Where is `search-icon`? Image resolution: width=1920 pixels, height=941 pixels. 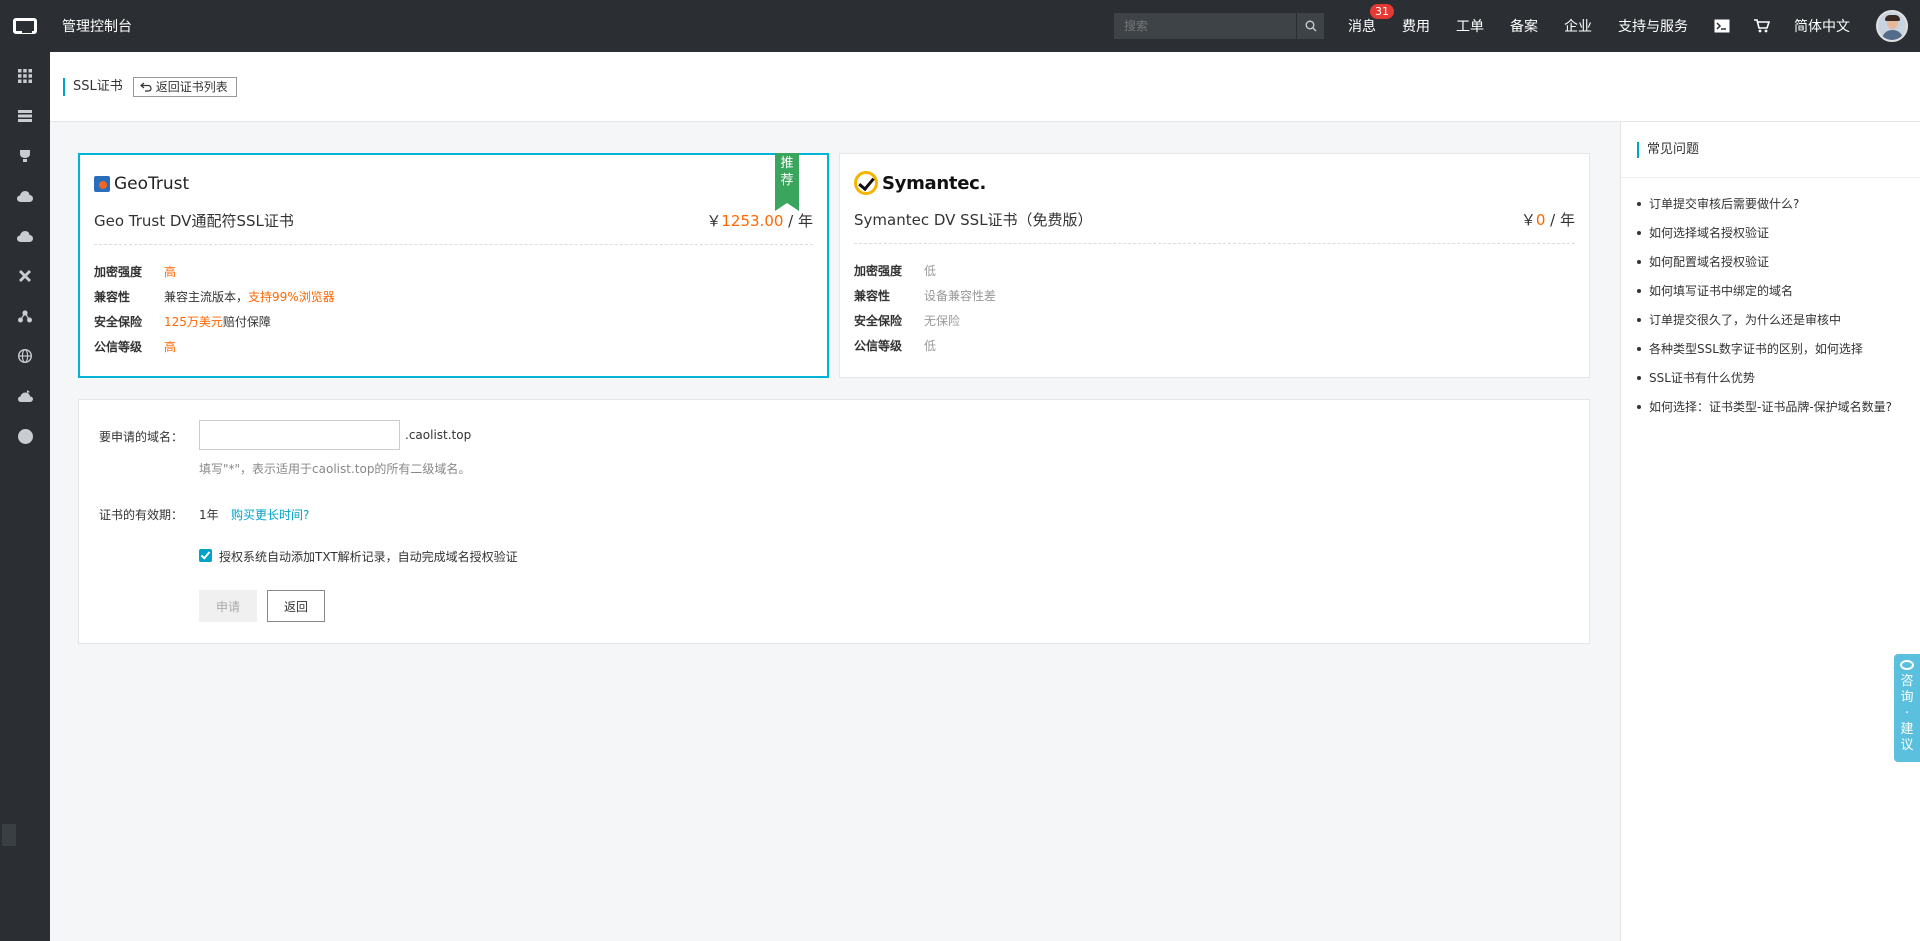
search-icon is located at coordinates (1310, 26).